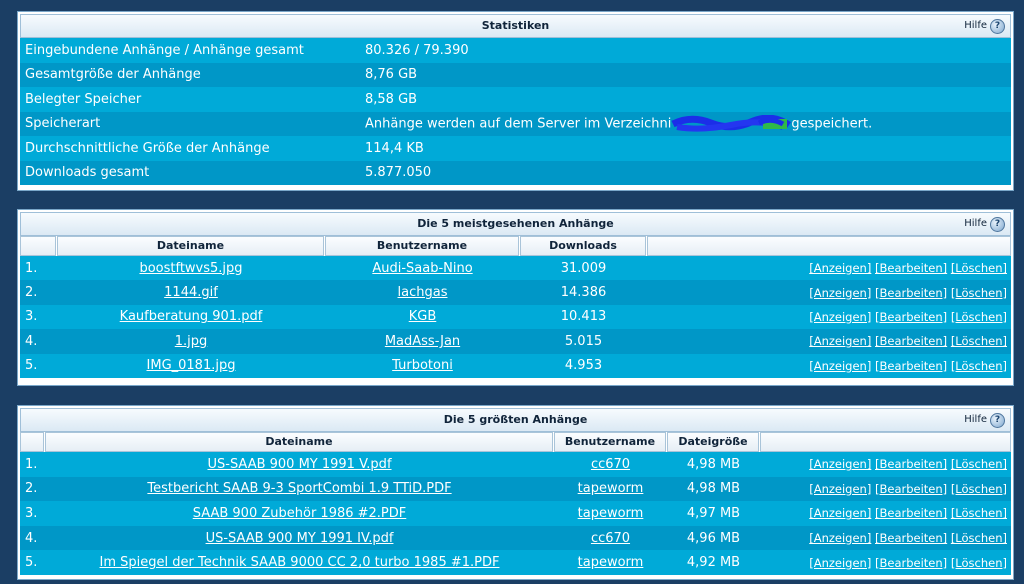 The height and width of the screenshot is (584, 1024). I want to click on filename-link: IMG_0181.jpg, so click(191, 365).